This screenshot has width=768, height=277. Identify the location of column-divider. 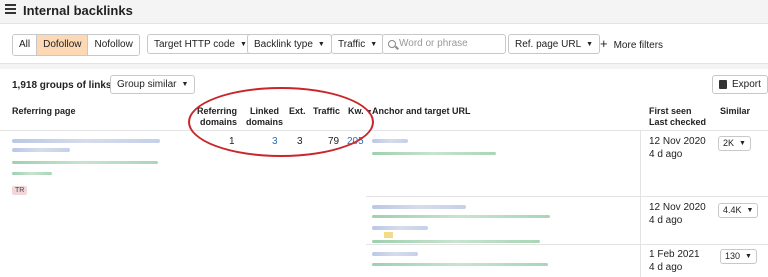
(640, 203).